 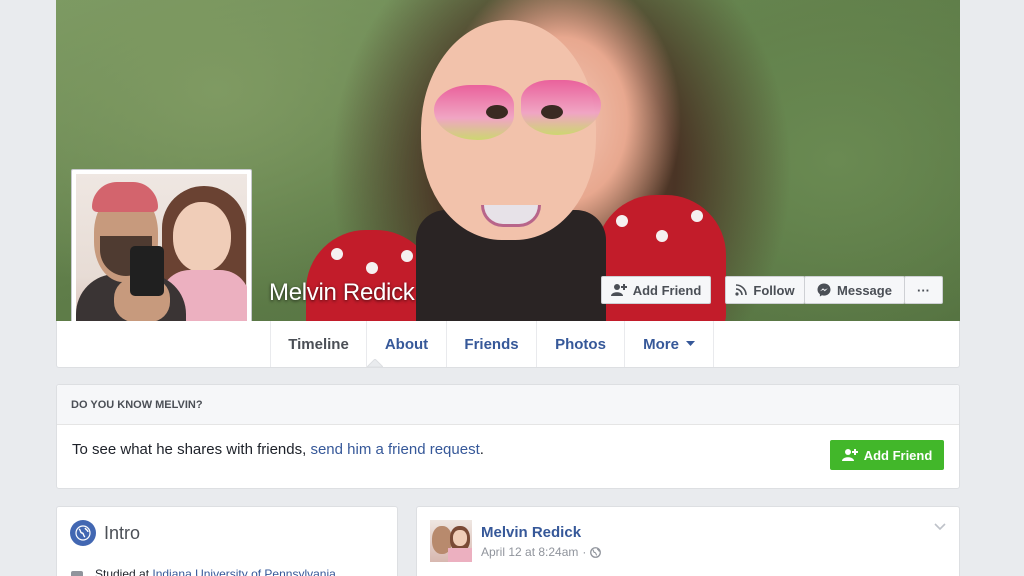 I want to click on tab-about-label: About, so click(x=406, y=344).